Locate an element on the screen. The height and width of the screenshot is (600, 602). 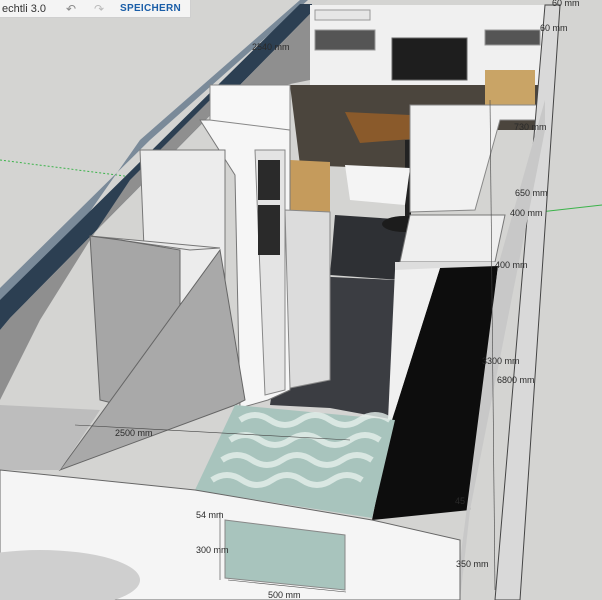
cabinet-door is located at coordinates (342, 15).